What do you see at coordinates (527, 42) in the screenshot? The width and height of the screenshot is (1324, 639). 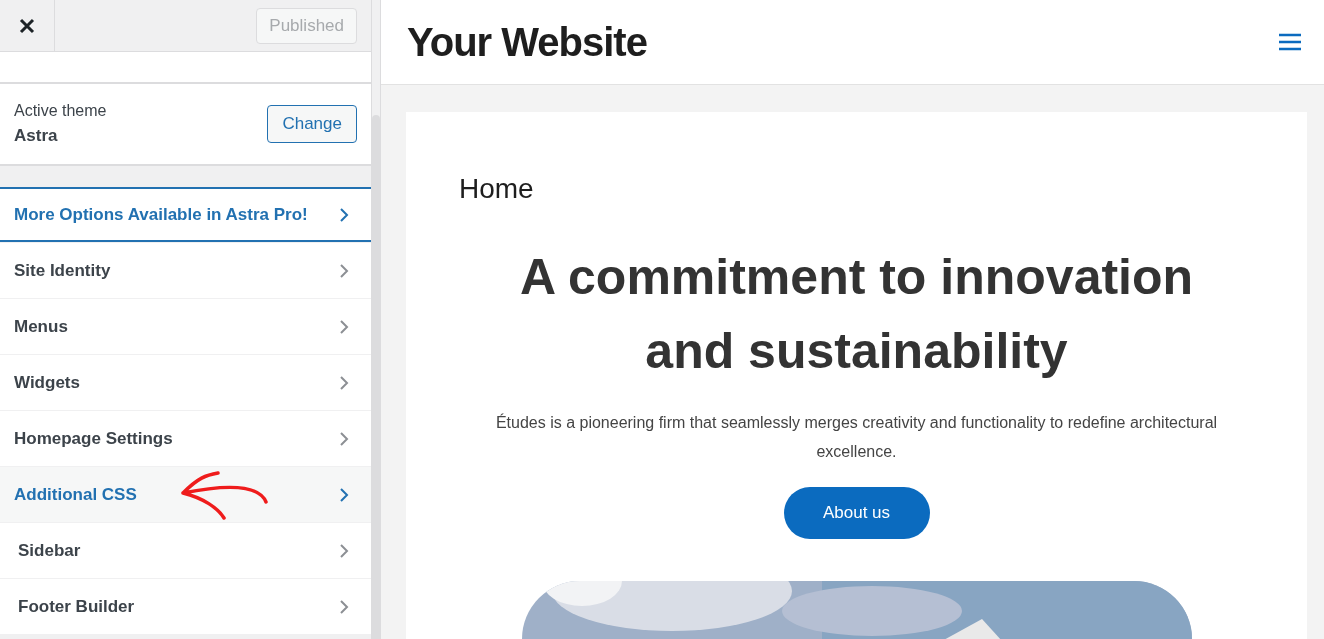 I see `site-title: Your Website` at bounding box center [527, 42].